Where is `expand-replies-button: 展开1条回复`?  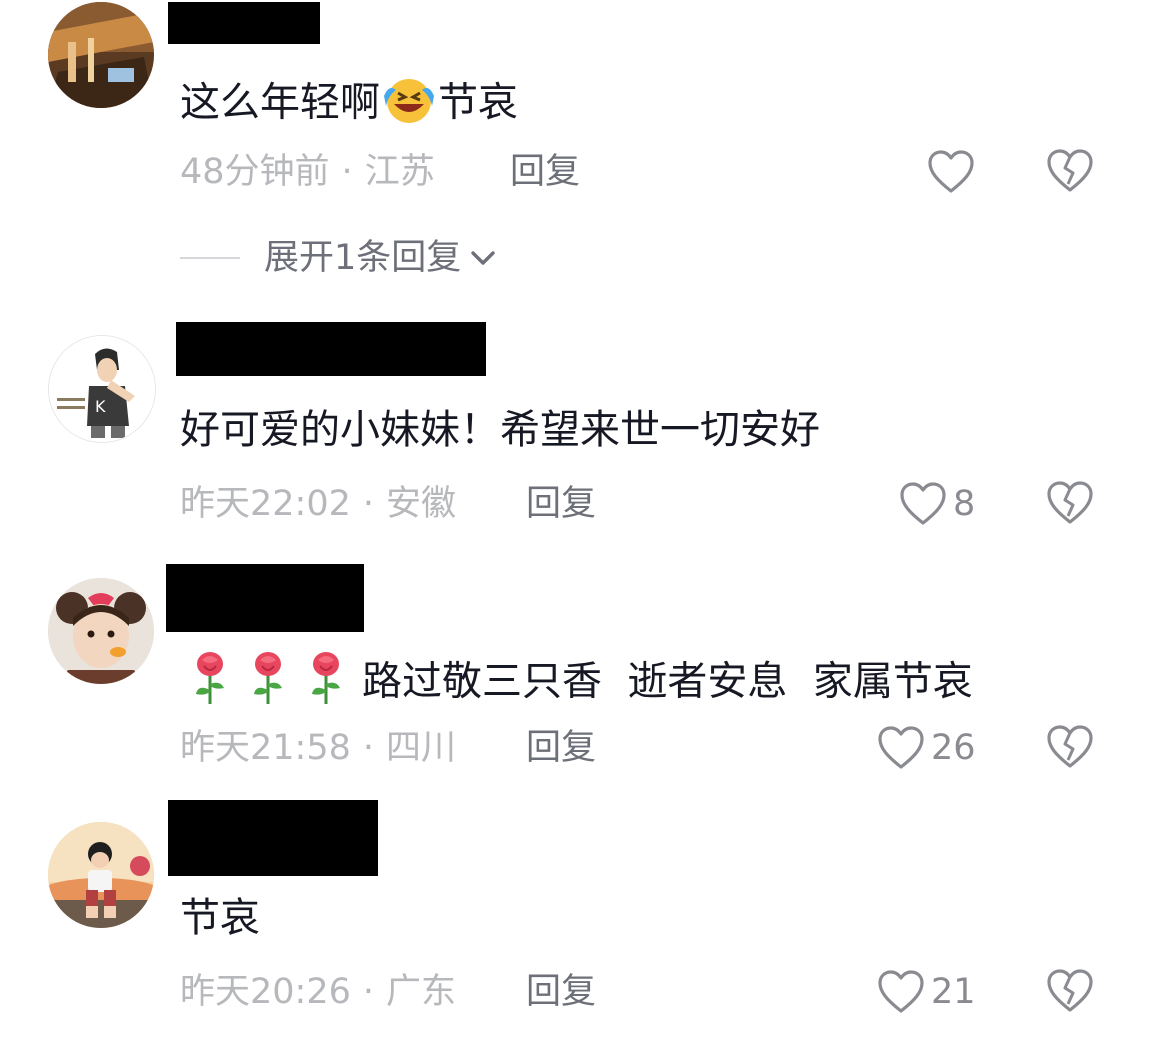 expand-replies-button: 展开1条回复 is located at coordinates (340, 258).